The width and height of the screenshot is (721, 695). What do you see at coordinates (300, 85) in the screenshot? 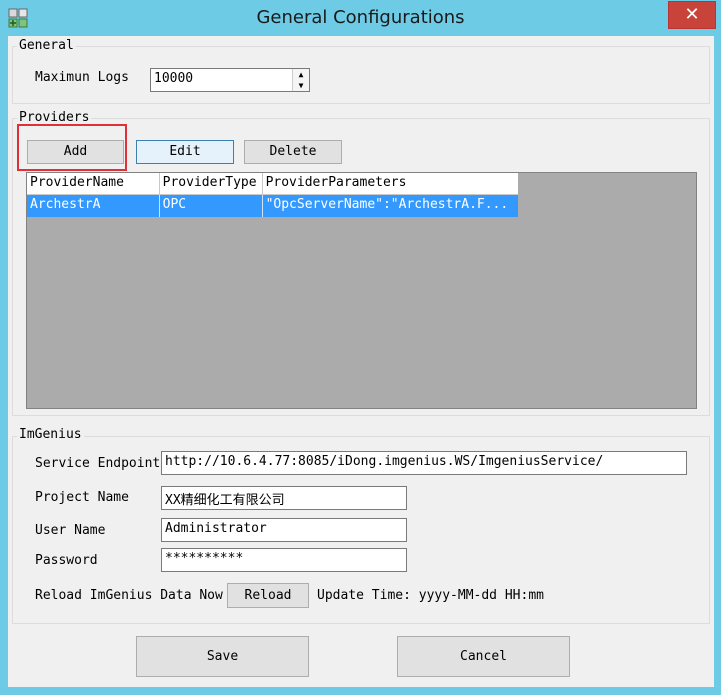
I see `spin-down-icon: ▼` at bounding box center [300, 85].